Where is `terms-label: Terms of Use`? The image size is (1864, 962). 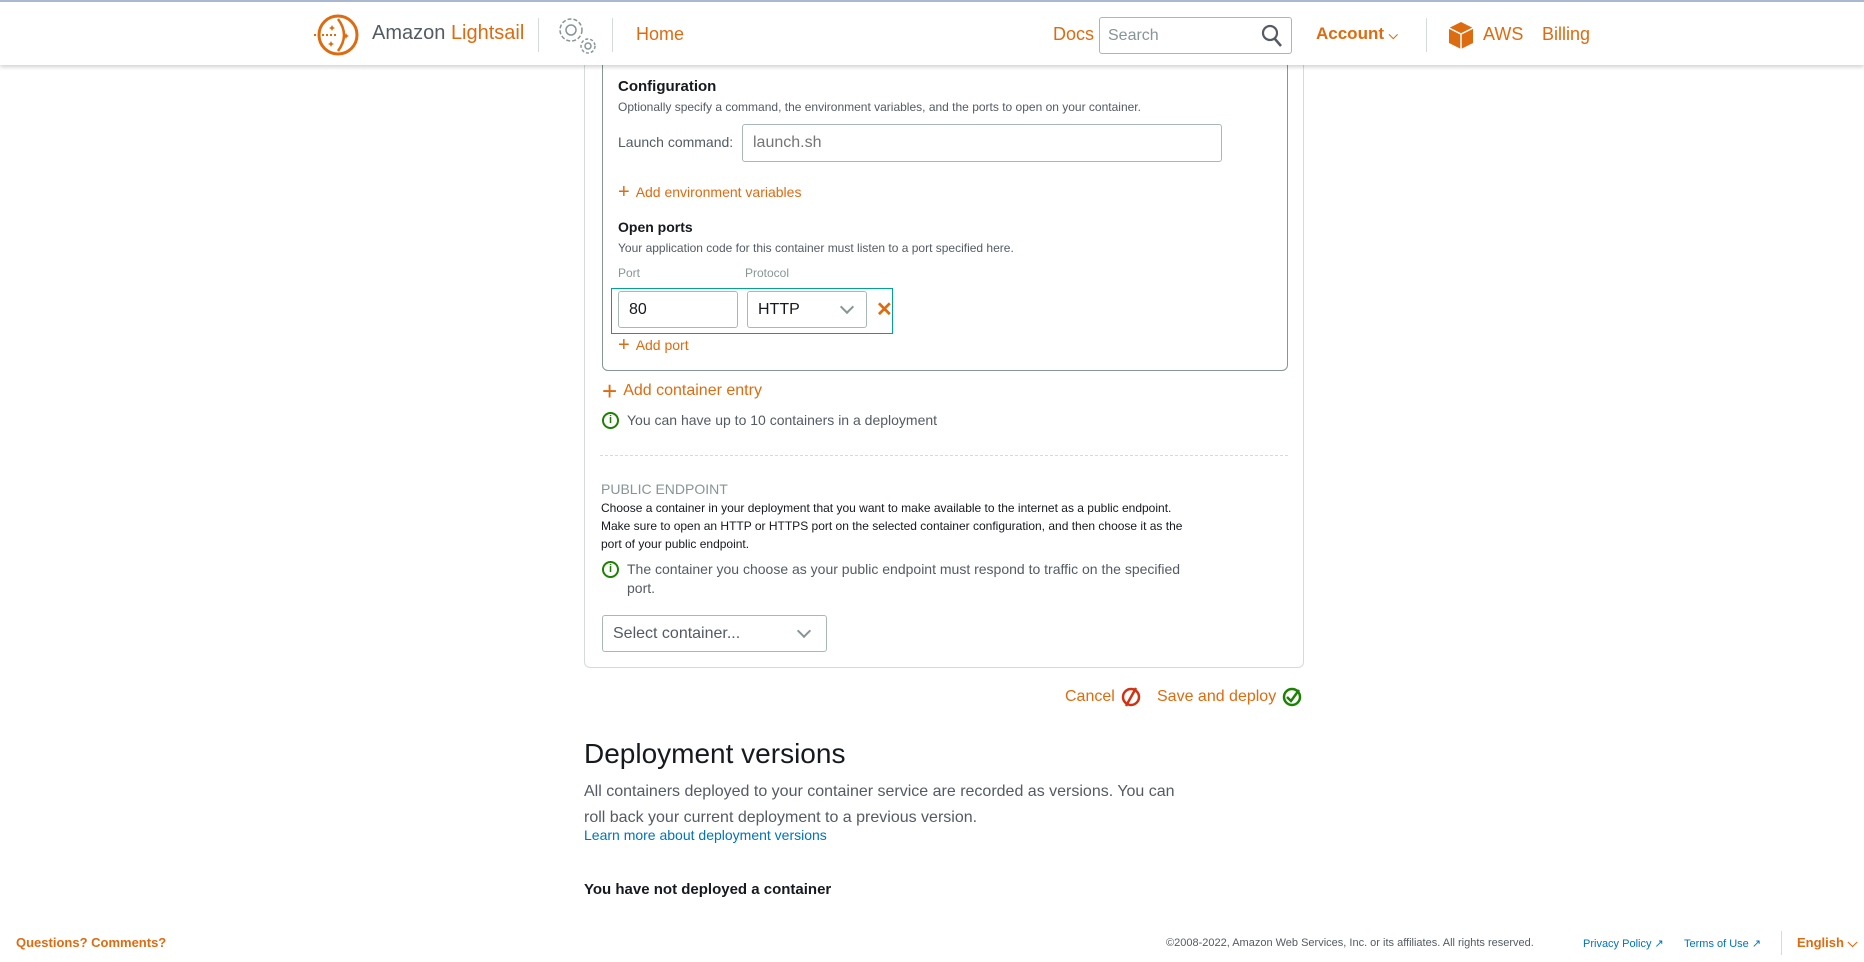
terms-label: Terms of Use is located at coordinates (1716, 944).